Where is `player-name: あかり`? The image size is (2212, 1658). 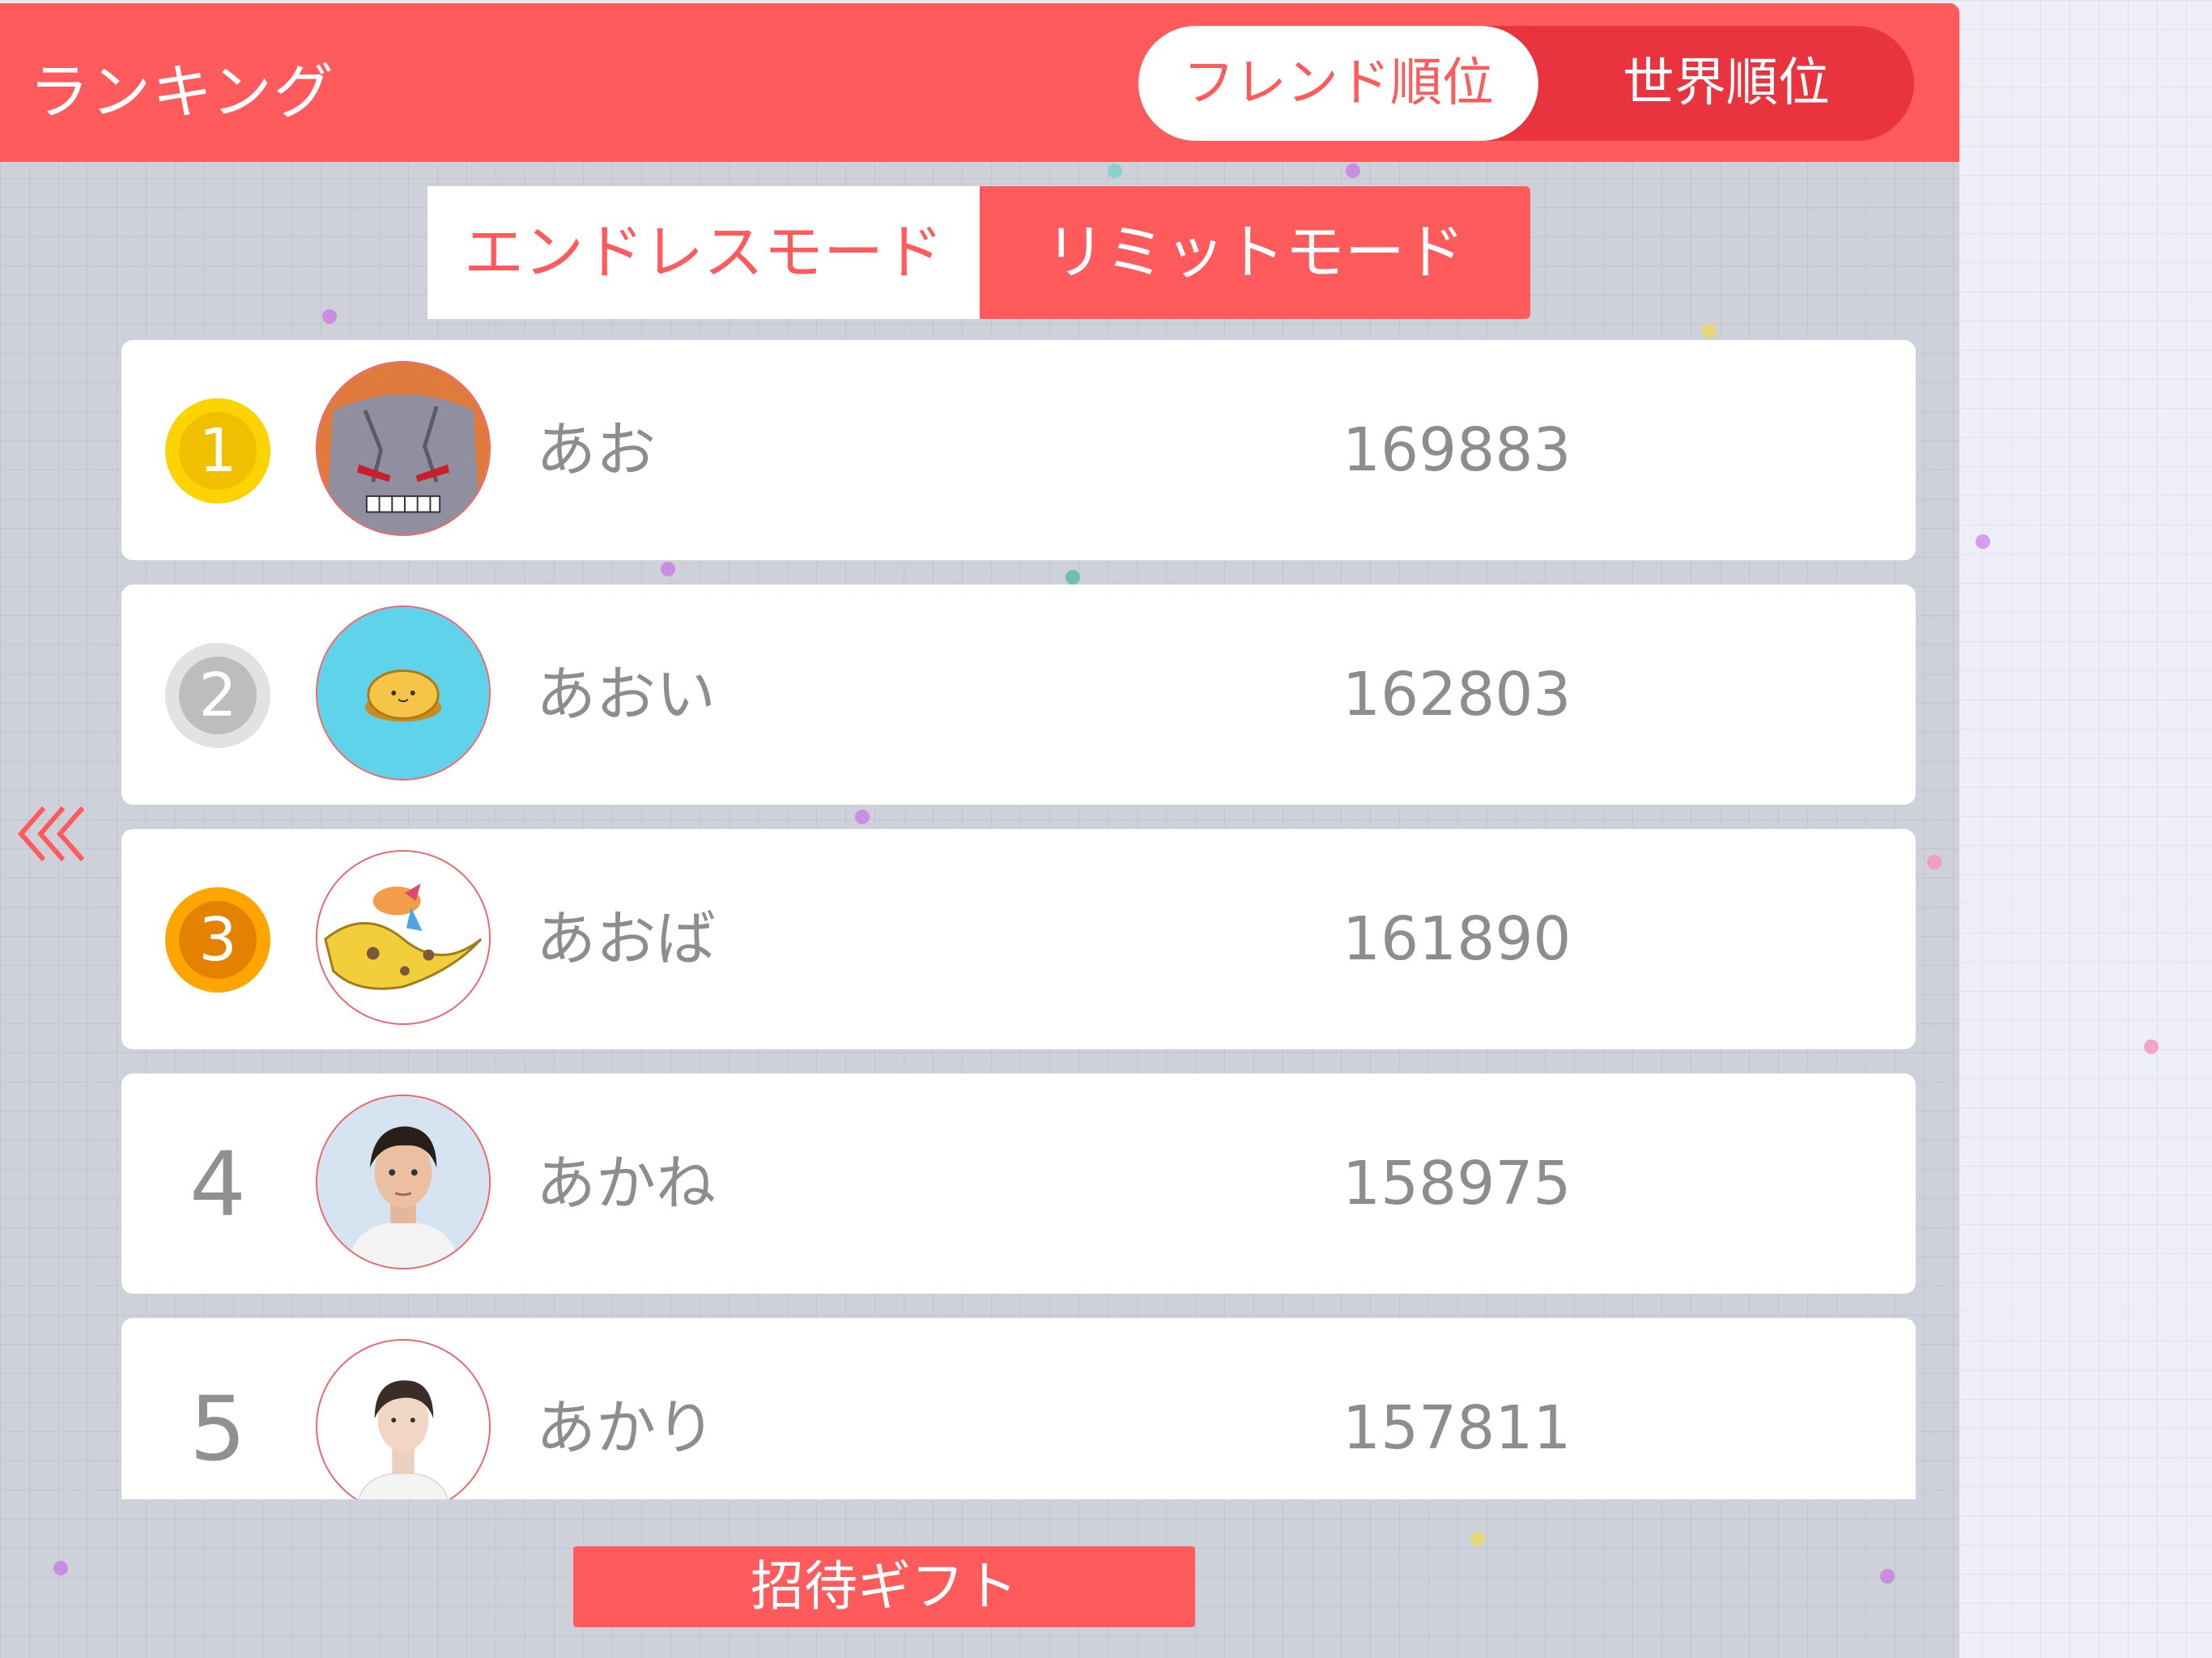 player-name: あかり is located at coordinates (626, 1428).